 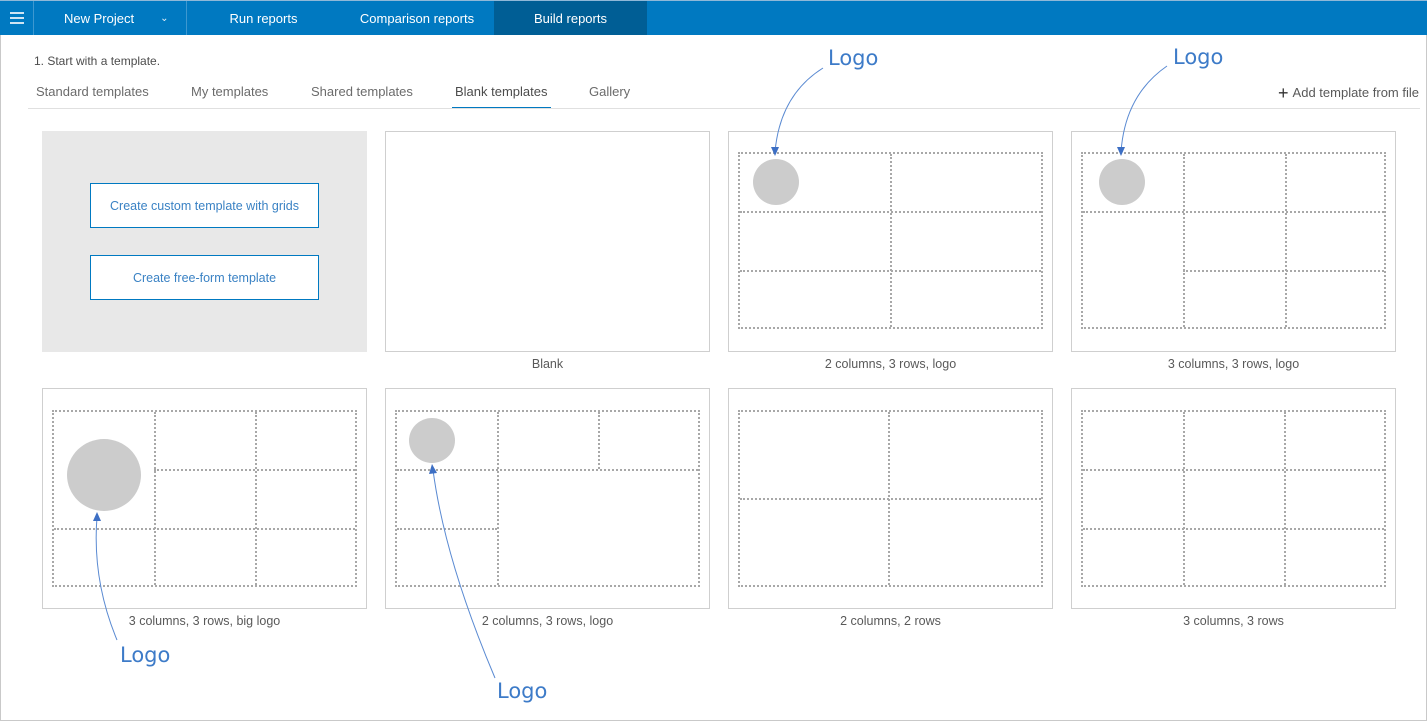 I want to click on add-template-from-file-button: + Add template from file, so click(x=1348, y=92).